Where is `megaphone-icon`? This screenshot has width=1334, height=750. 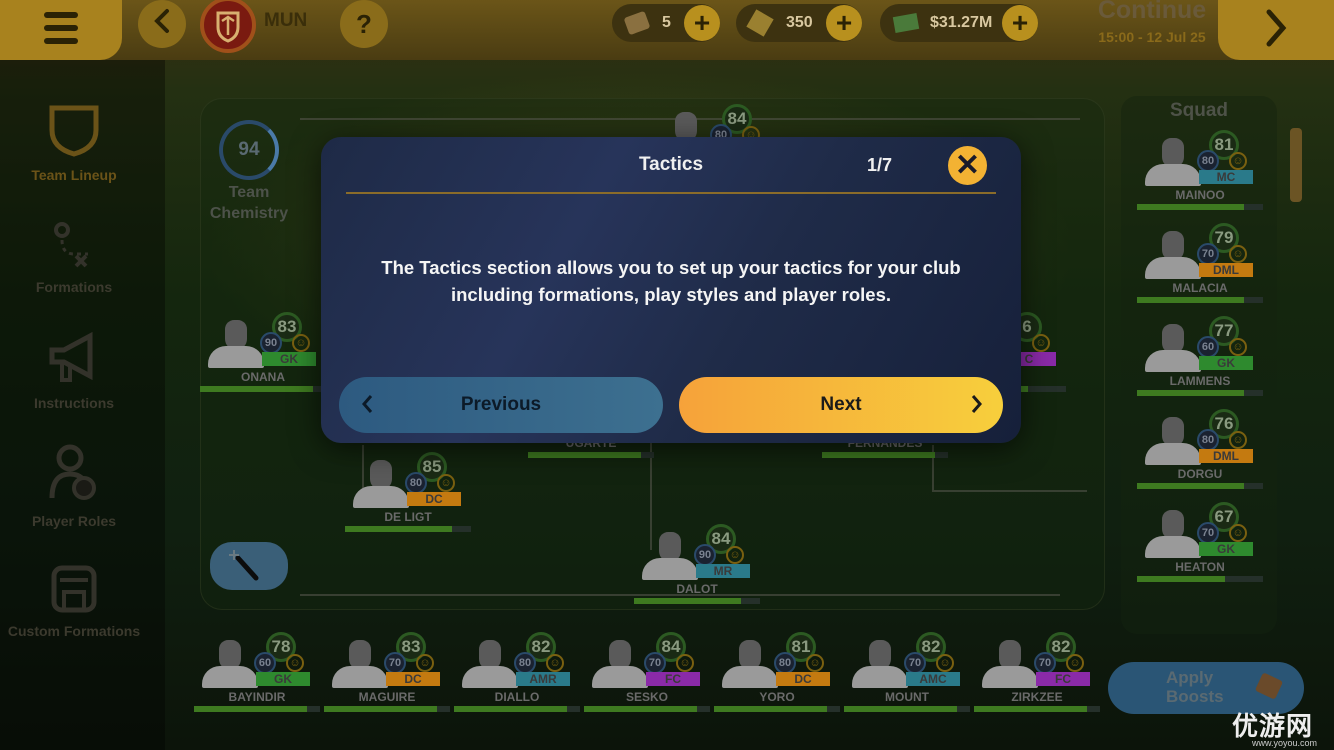
megaphone-icon is located at coordinates (71, 356).